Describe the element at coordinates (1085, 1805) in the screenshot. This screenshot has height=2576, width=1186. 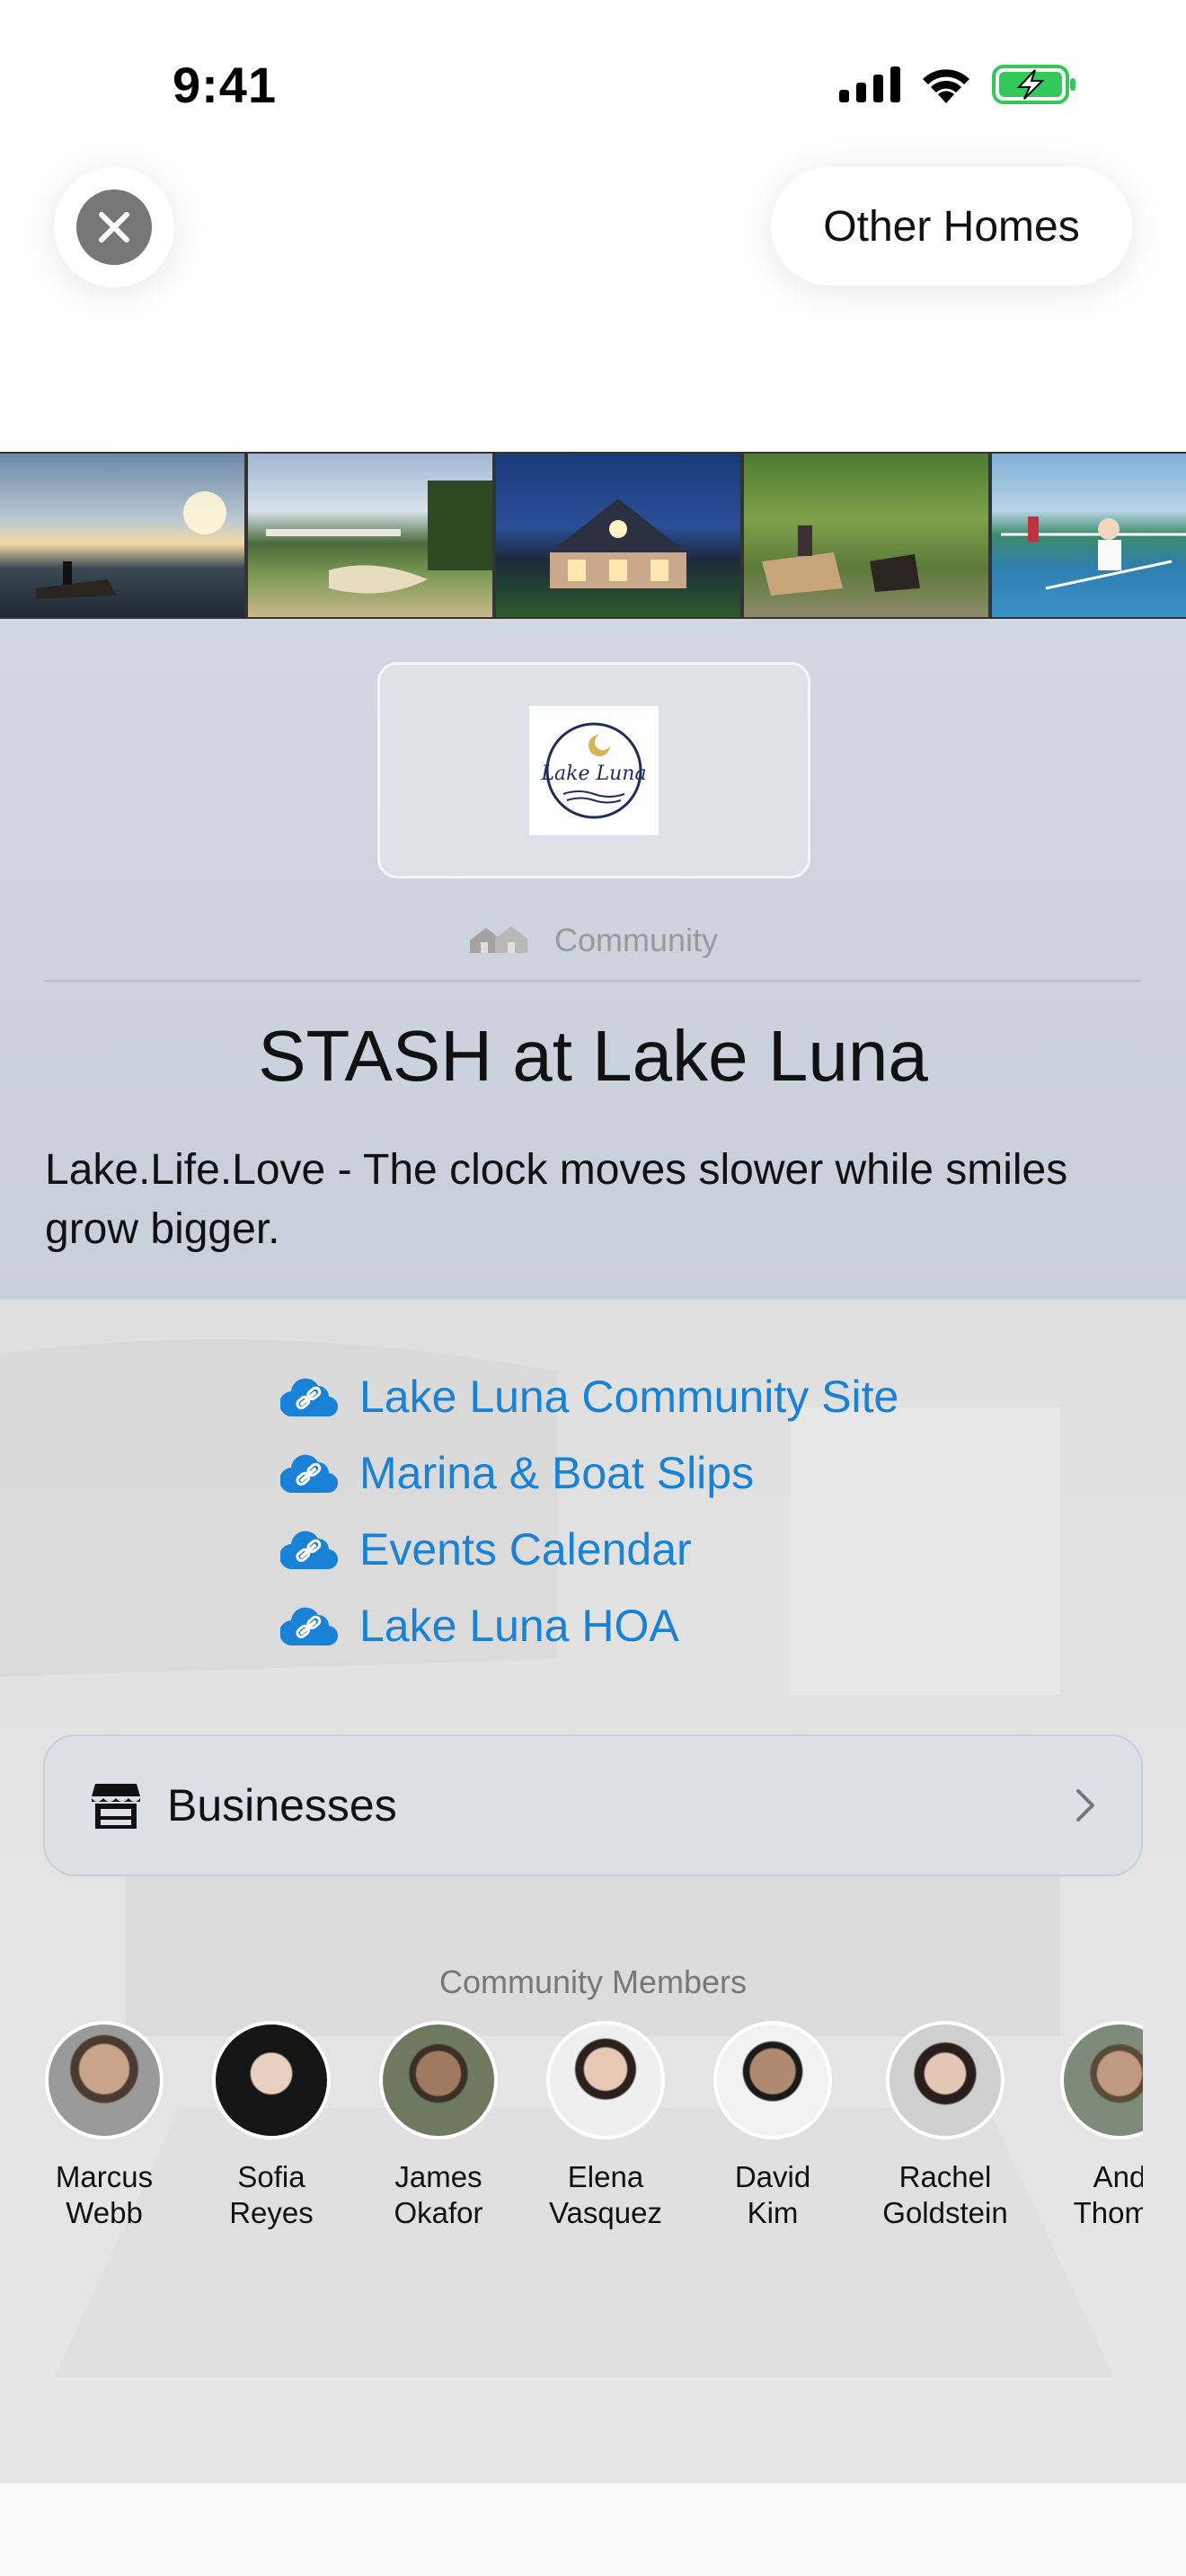
I see `chevron-right-icon` at that location.